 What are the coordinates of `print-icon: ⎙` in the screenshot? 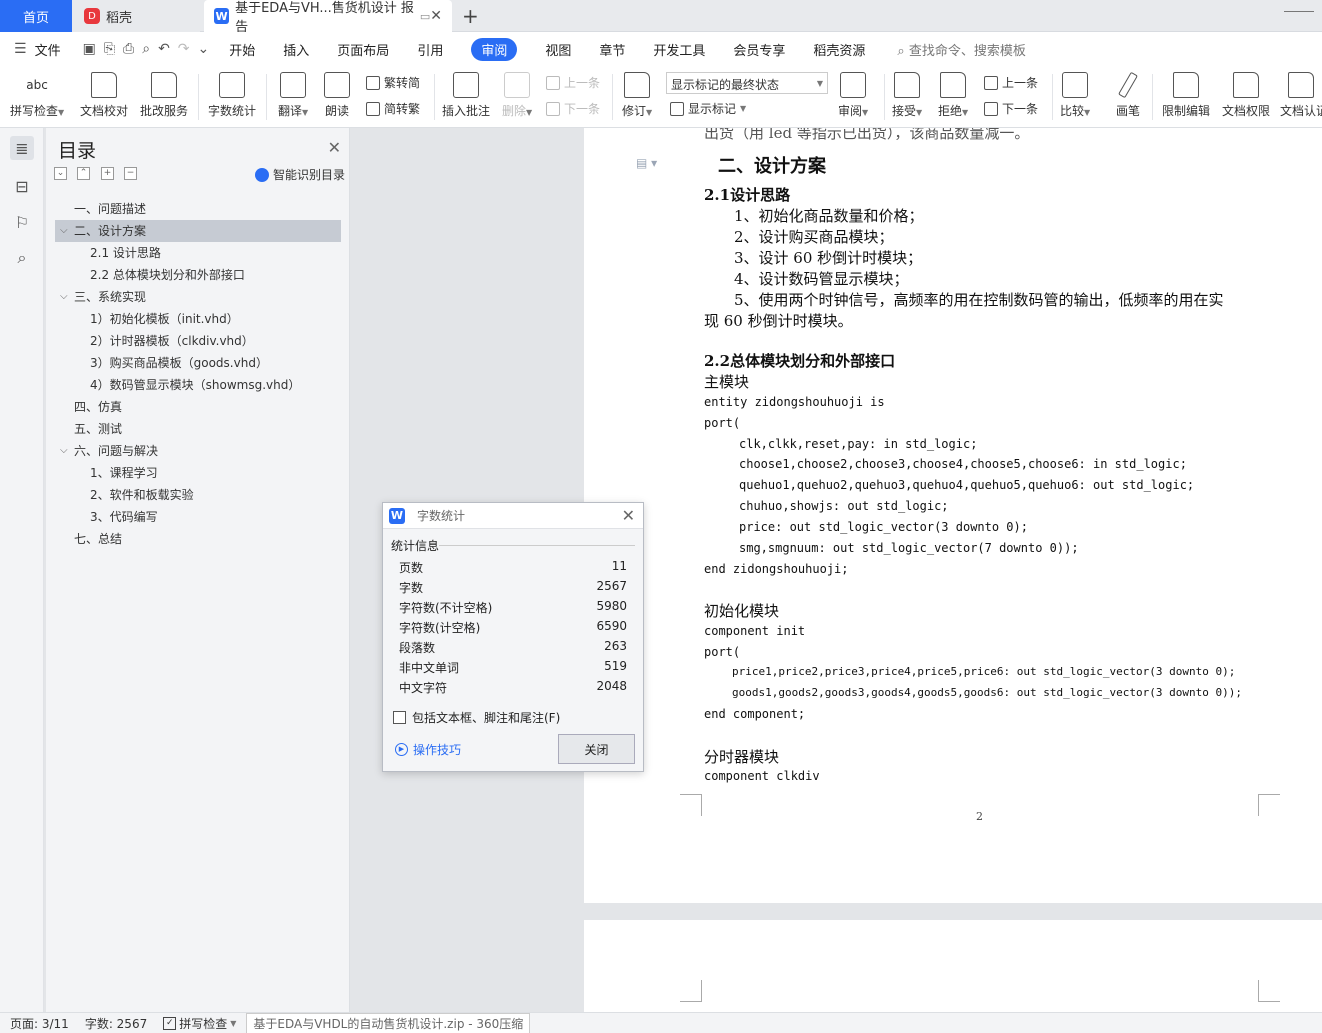 It's located at (128, 49).